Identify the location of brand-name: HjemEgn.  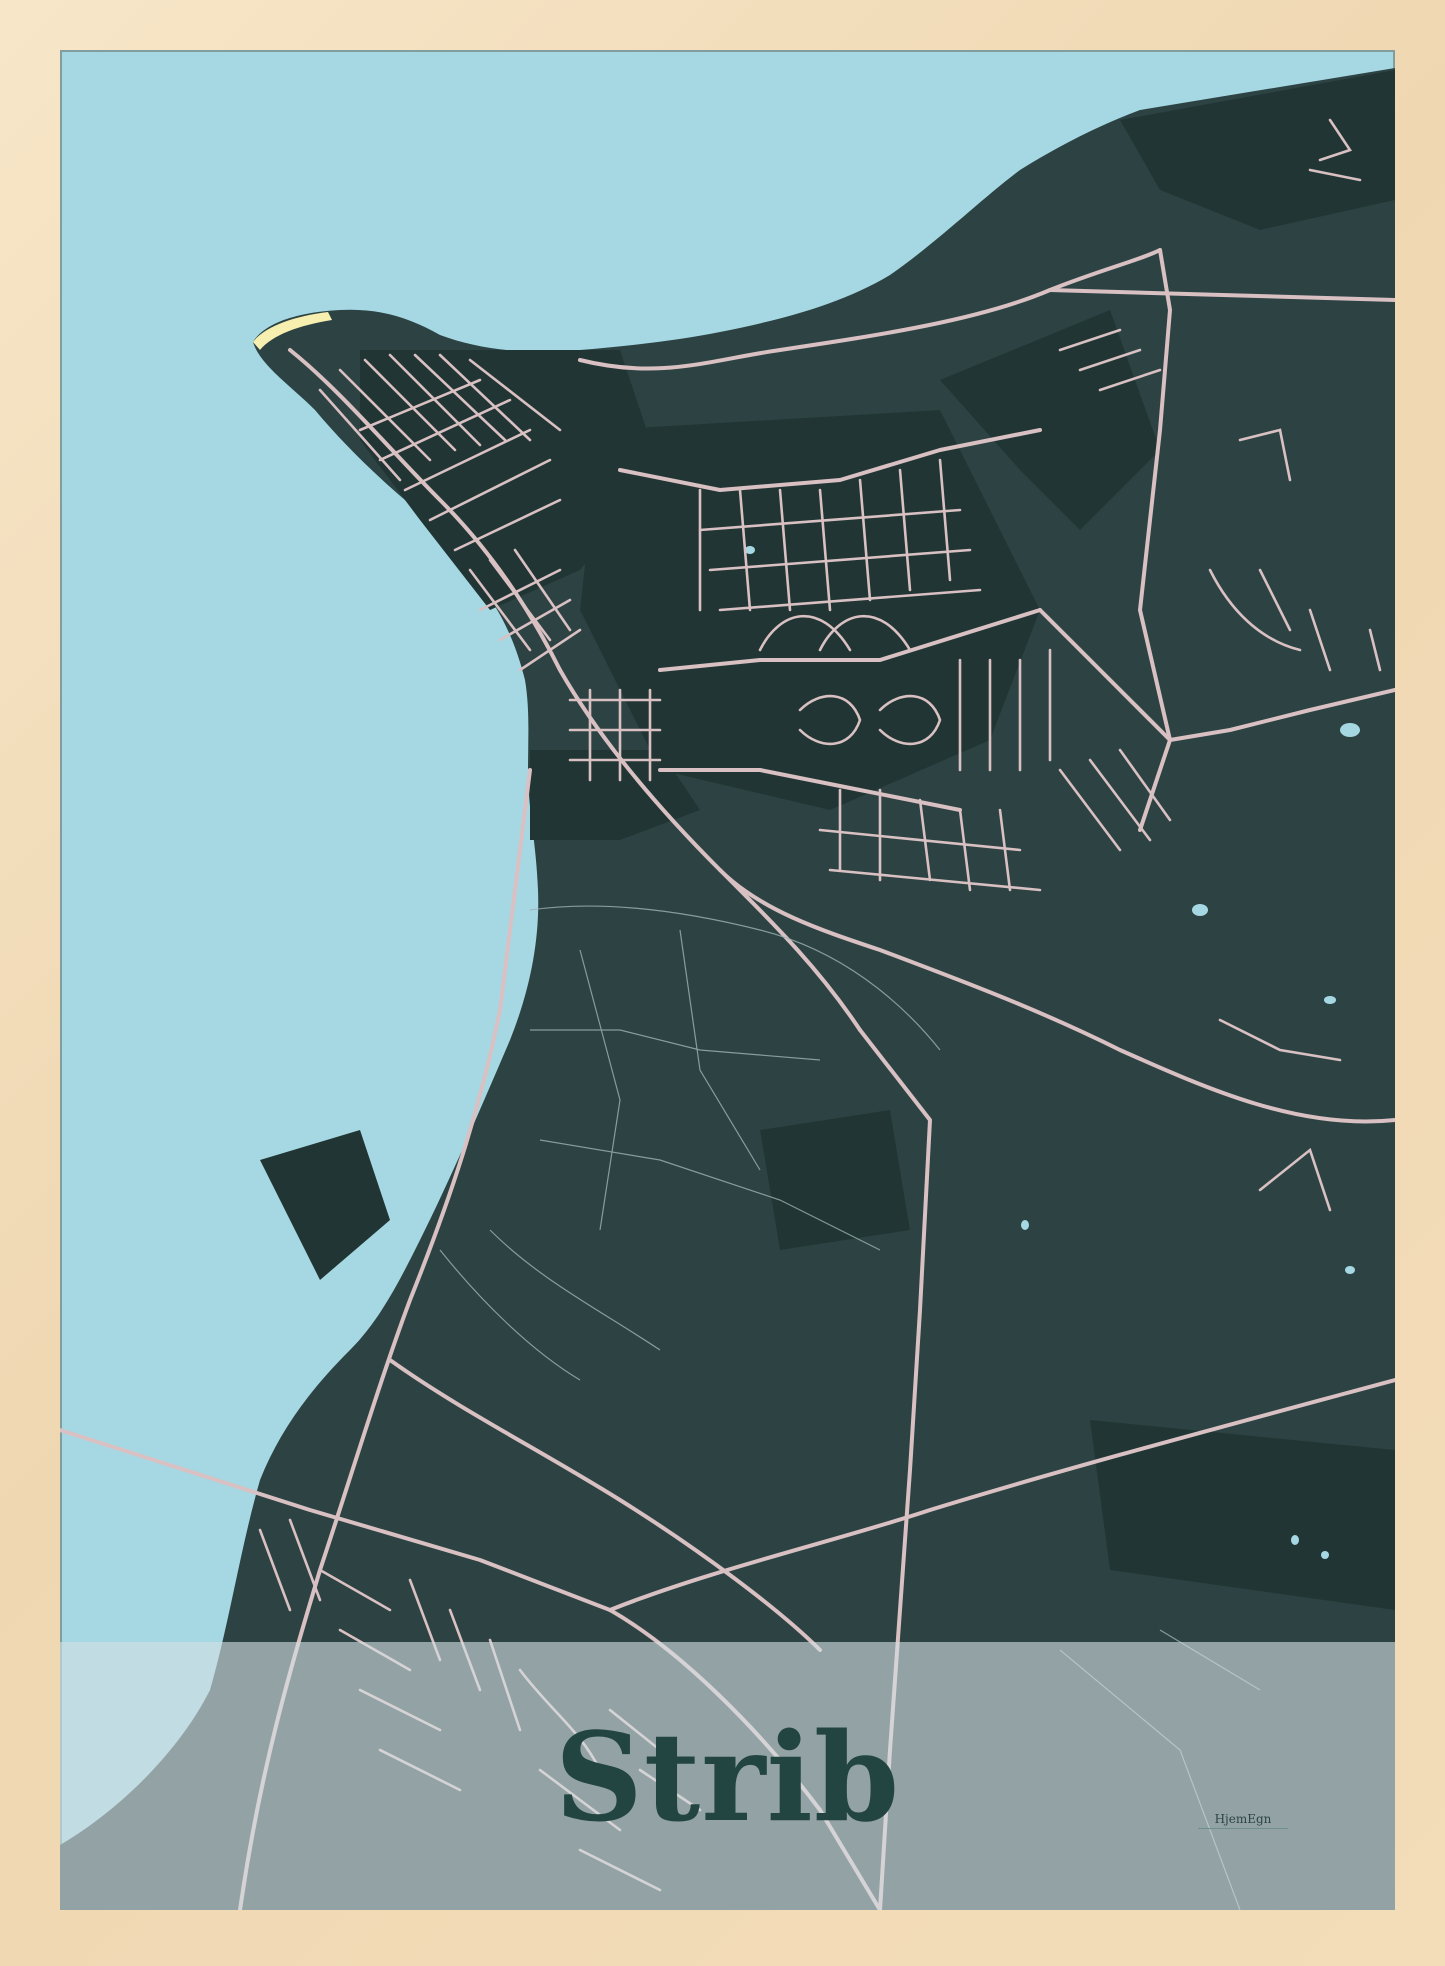
(1243, 1819).